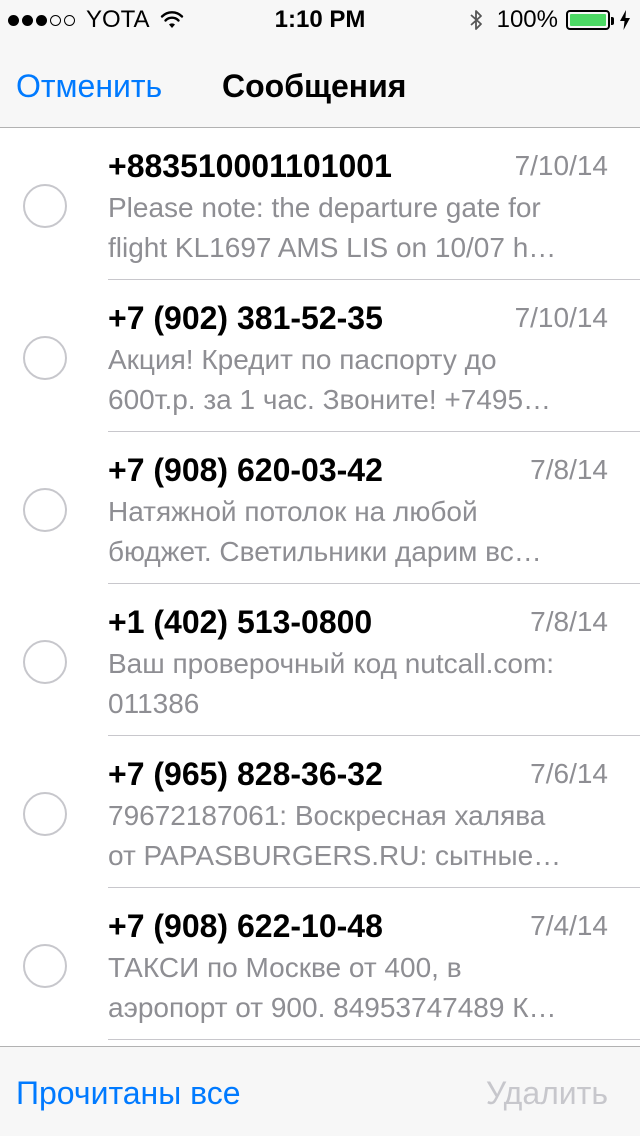  What do you see at coordinates (331, 663) in the screenshot?
I see `message-preview-line: Ваш проверочный код nutcall.com:` at bounding box center [331, 663].